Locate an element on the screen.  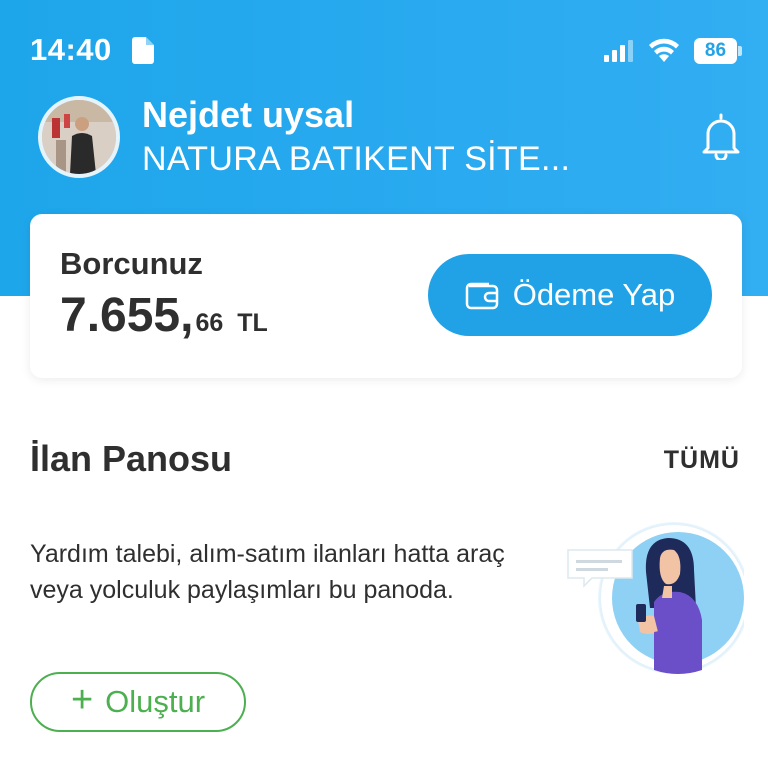
battery-level: 86 is located at coordinates (715, 51).